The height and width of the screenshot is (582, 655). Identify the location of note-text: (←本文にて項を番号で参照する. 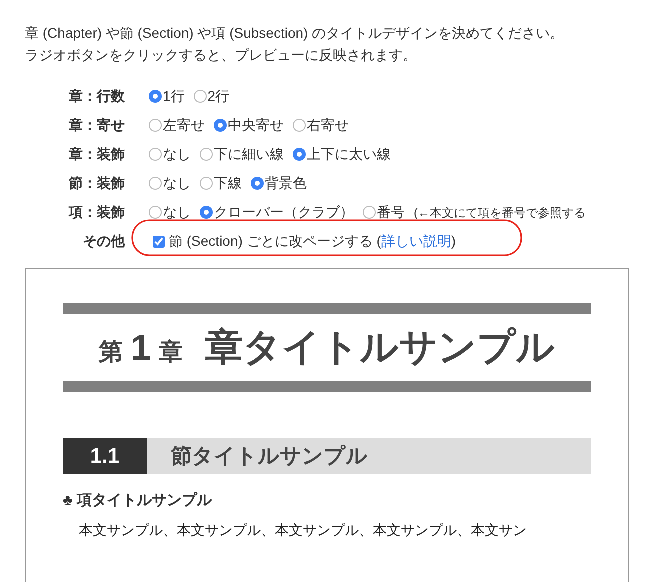
(500, 213).